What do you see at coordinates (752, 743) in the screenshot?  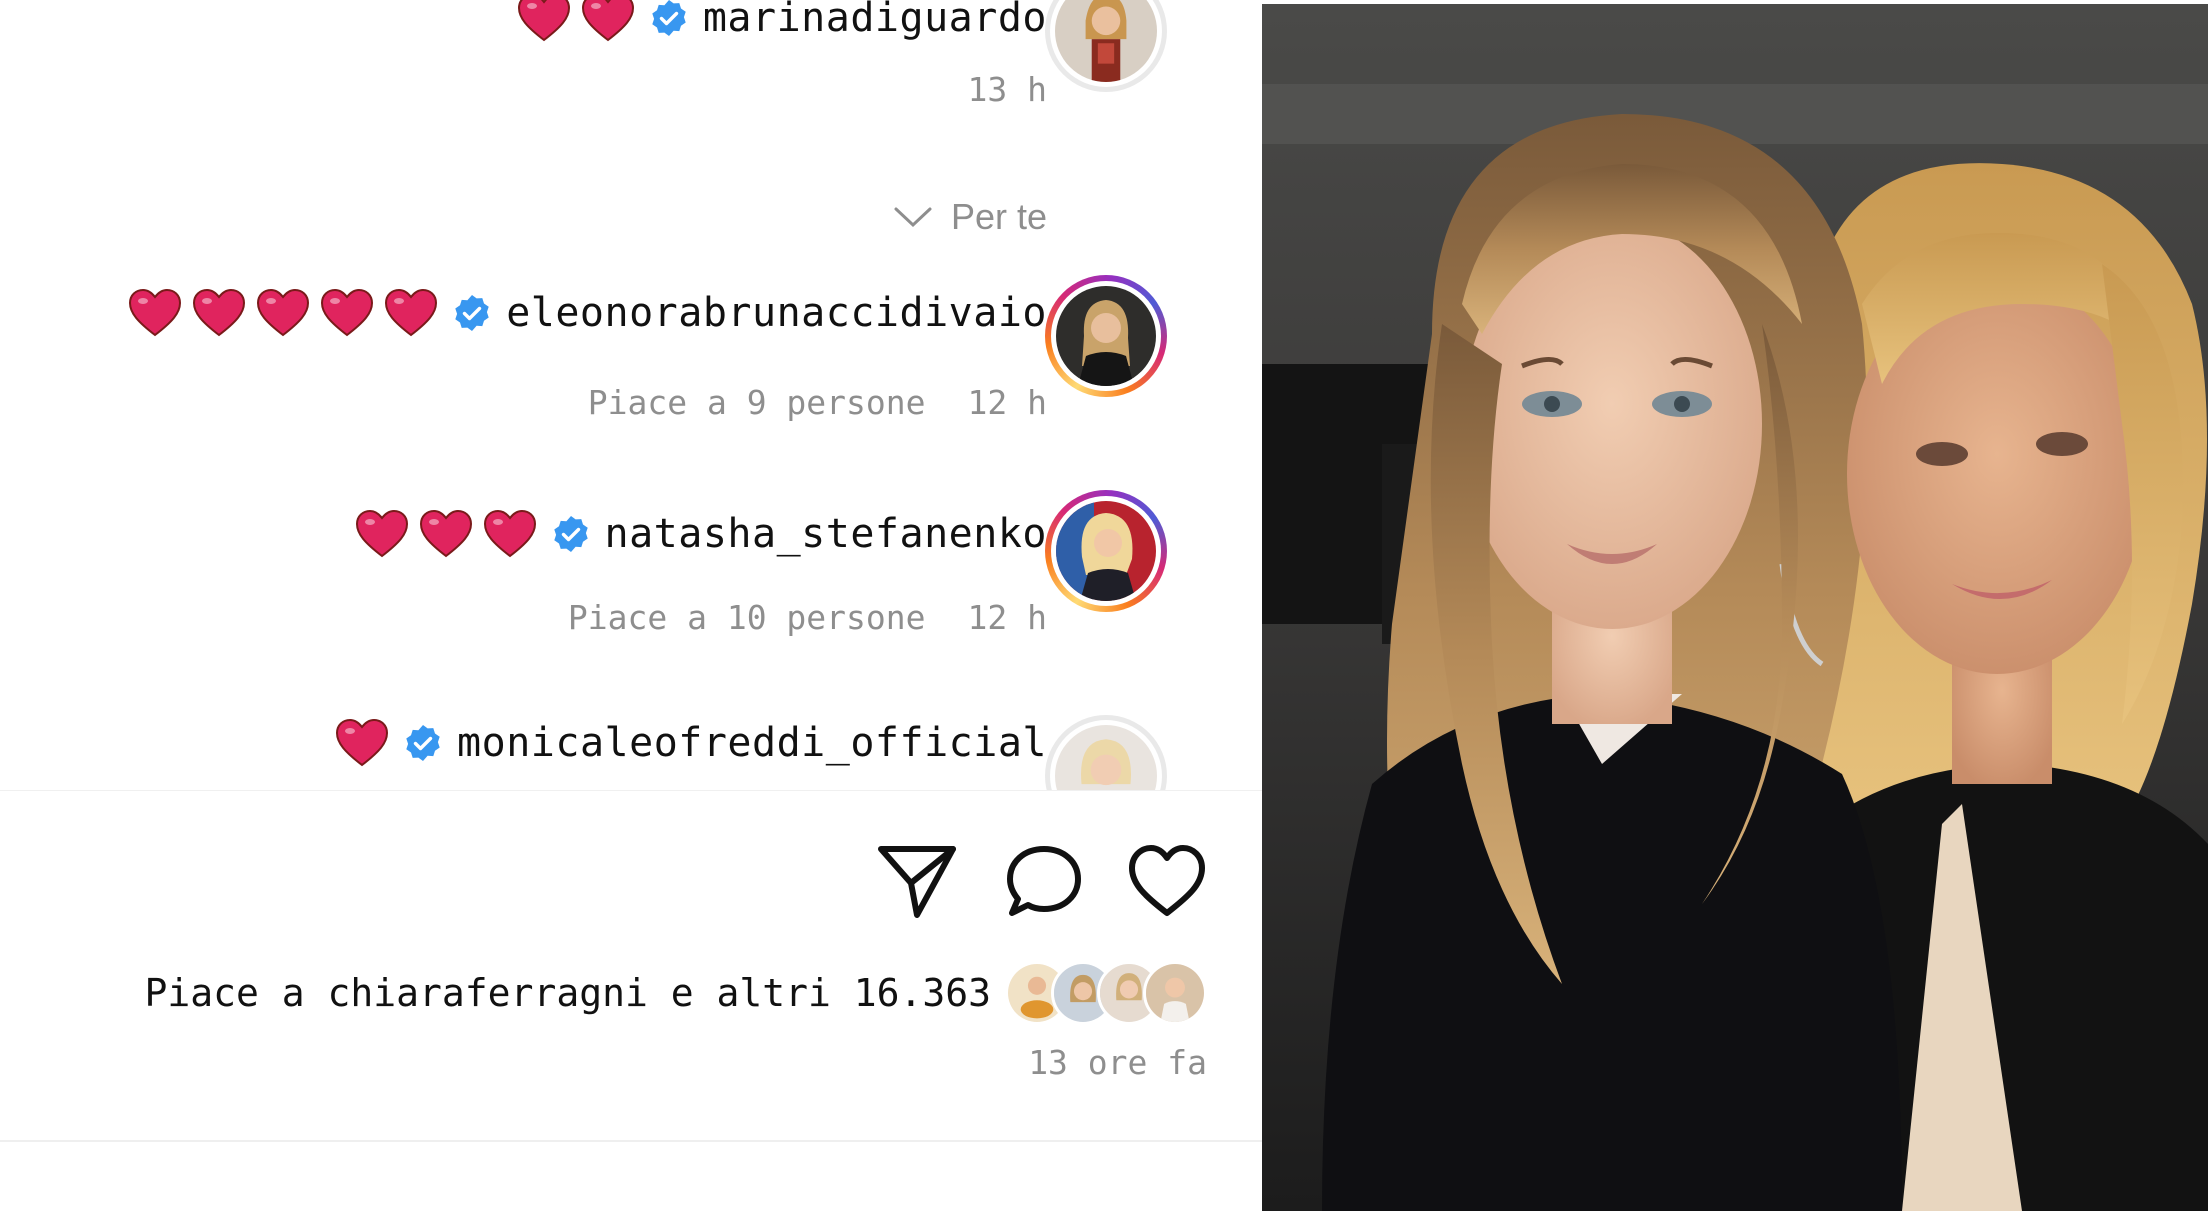 I see `comment-username: monicaleofreddi_official` at bounding box center [752, 743].